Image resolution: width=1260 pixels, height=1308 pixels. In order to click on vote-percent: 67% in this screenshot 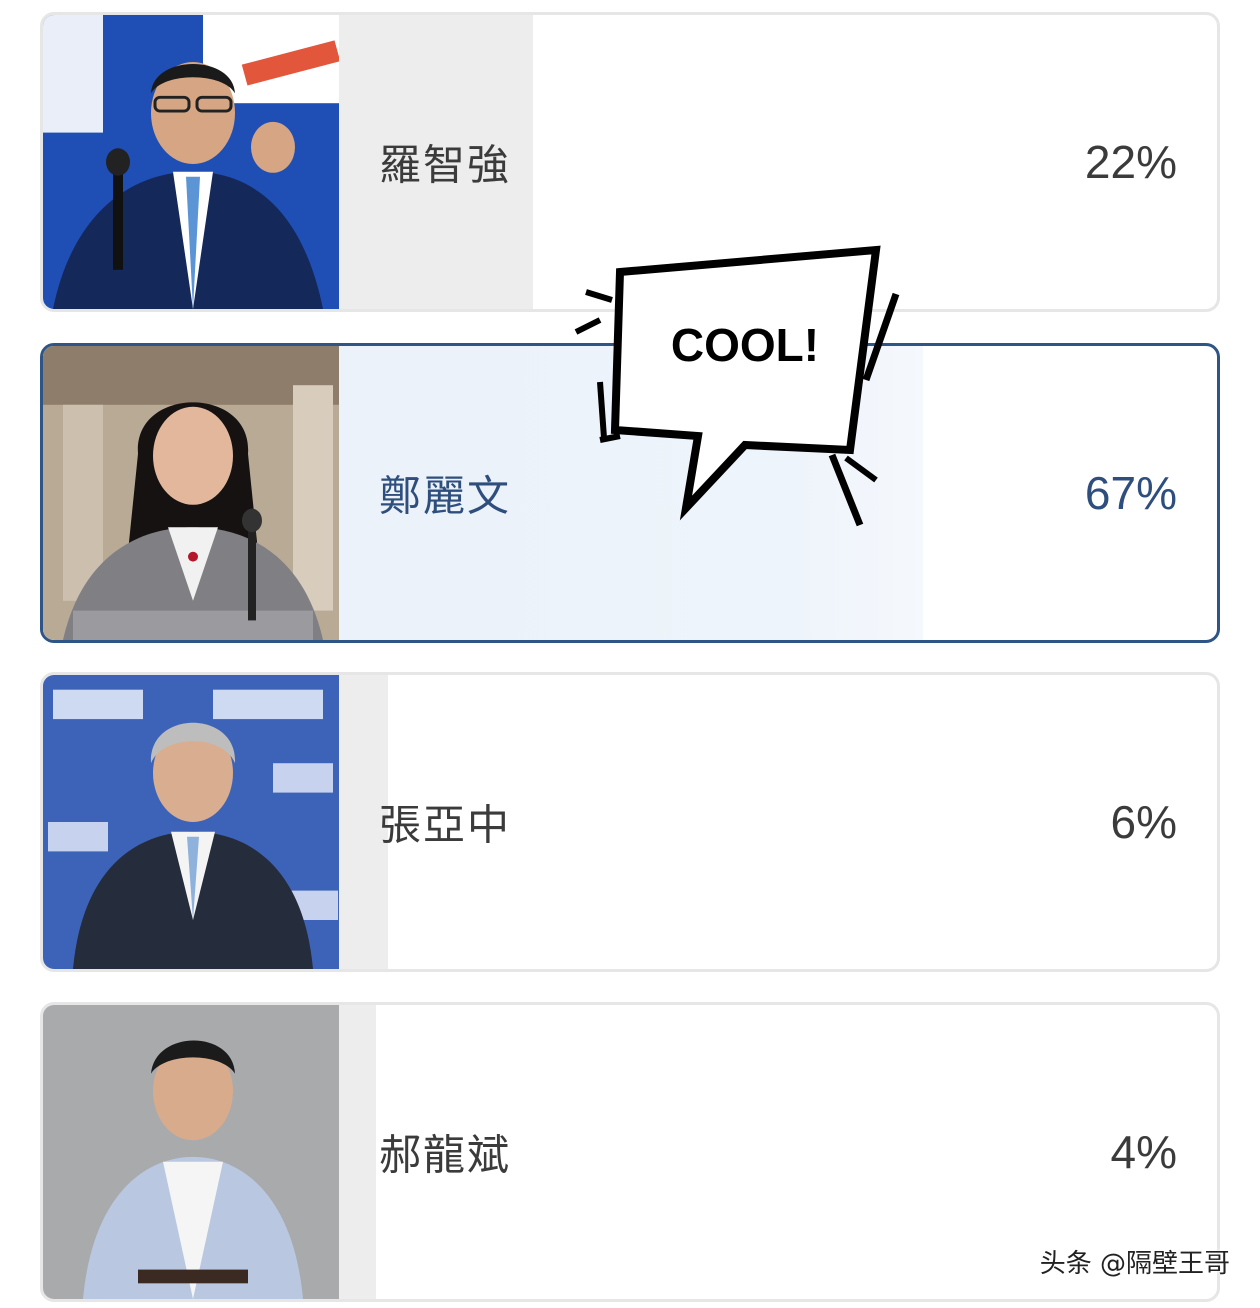, I will do `click(1130, 493)`.